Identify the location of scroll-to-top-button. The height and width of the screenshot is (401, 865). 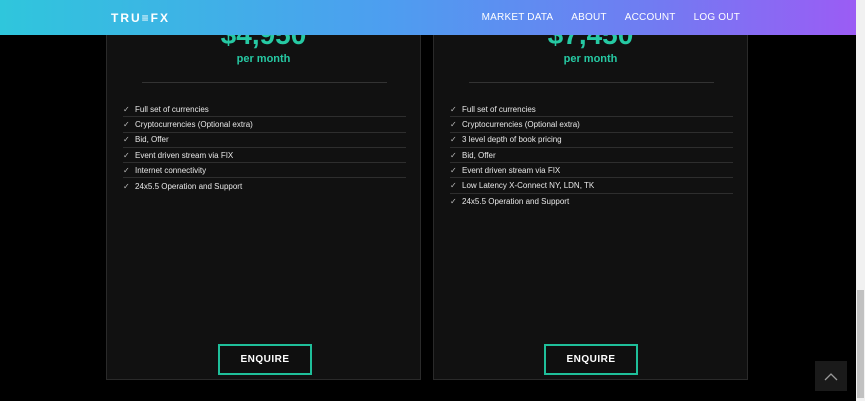
(831, 376).